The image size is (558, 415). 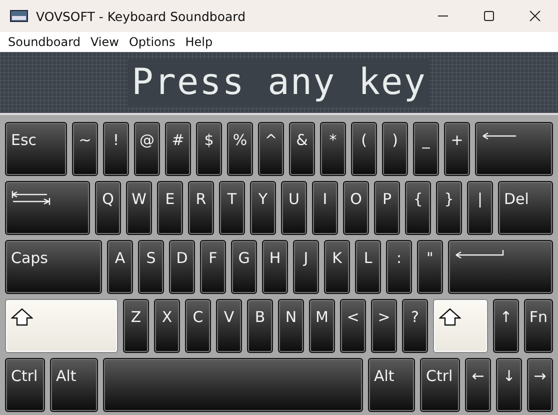 What do you see at coordinates (170, 208) in the screenshot?
I see `keyboard-key: E` at bounding box center [170, 208].